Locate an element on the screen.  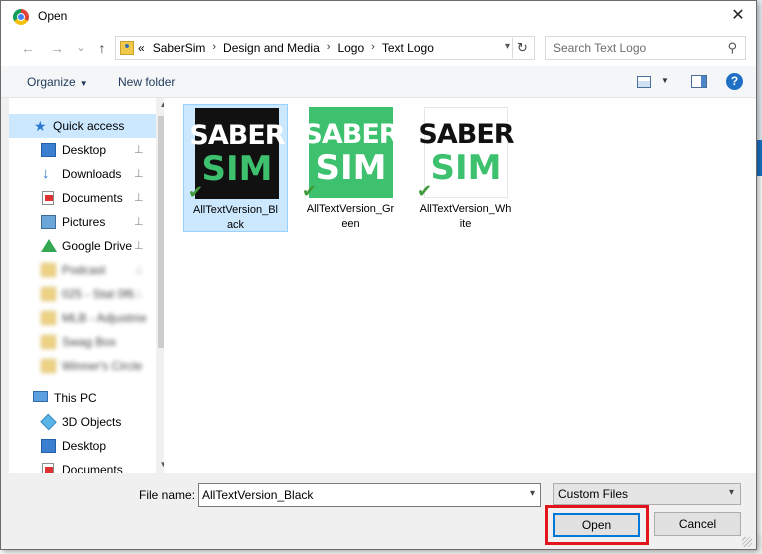
breadcrumb-item: Design and Media is located at coordinates (271, 48).